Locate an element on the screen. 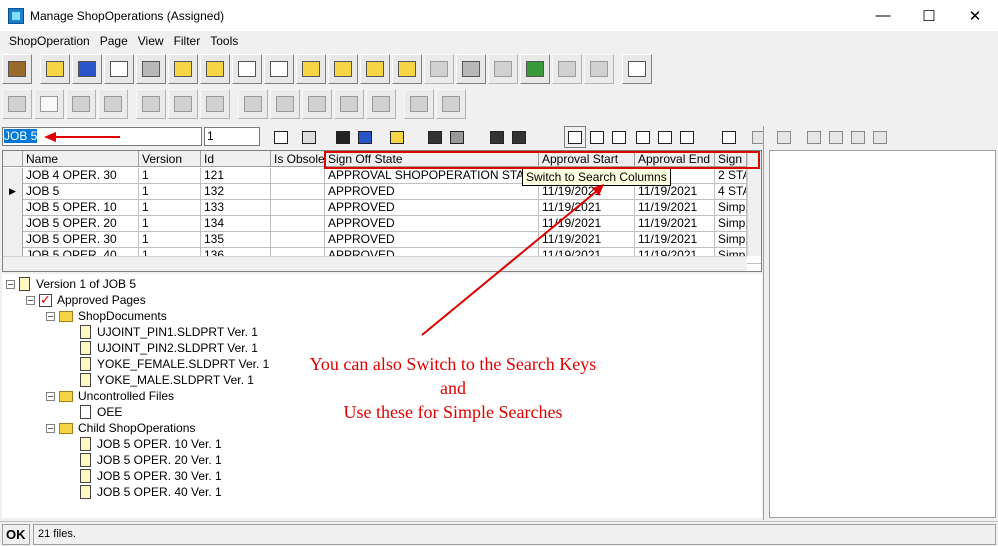 This screenshot has width=998, height=546. arrowhead-left is located at coordinates (50, 137).